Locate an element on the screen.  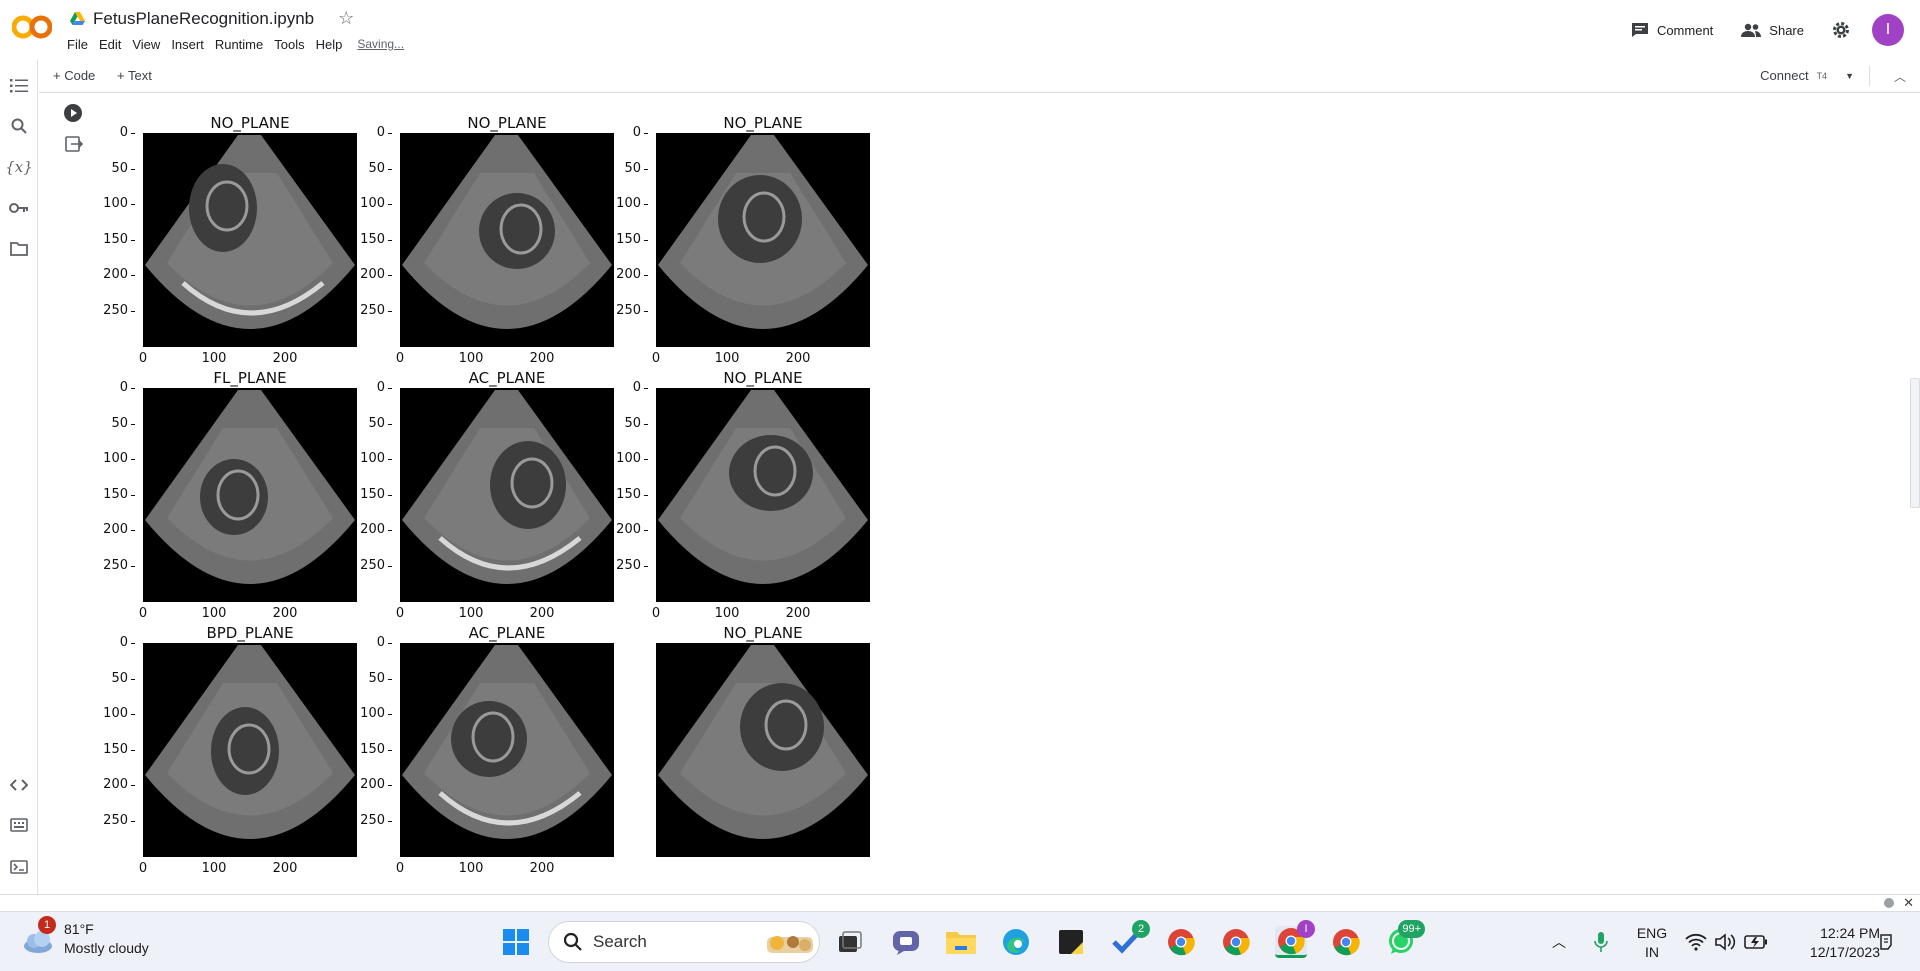
gear-icon is located at coordinates (1841, 30).